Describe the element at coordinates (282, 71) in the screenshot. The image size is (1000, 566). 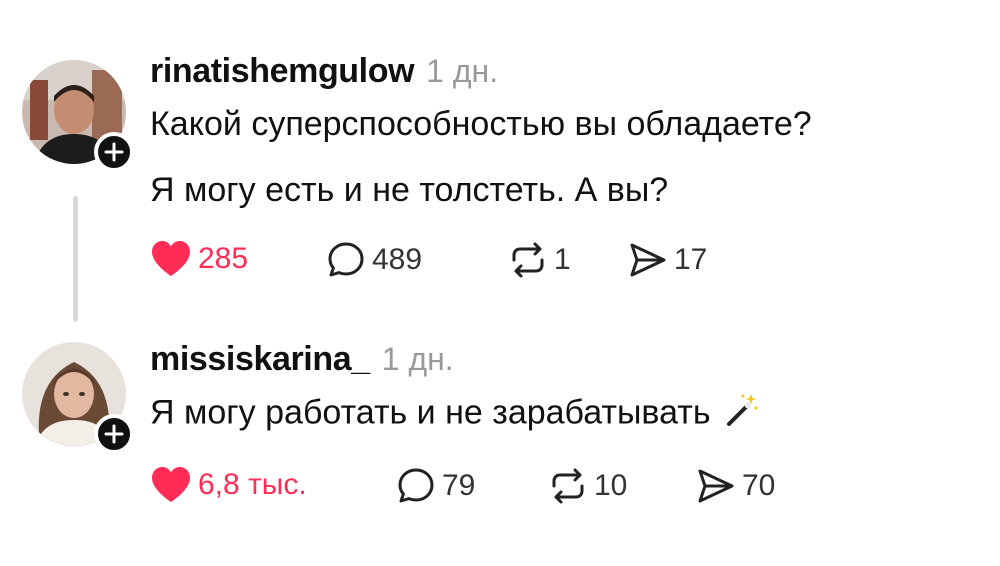
I see `username: rinatishemgulow` at that location.